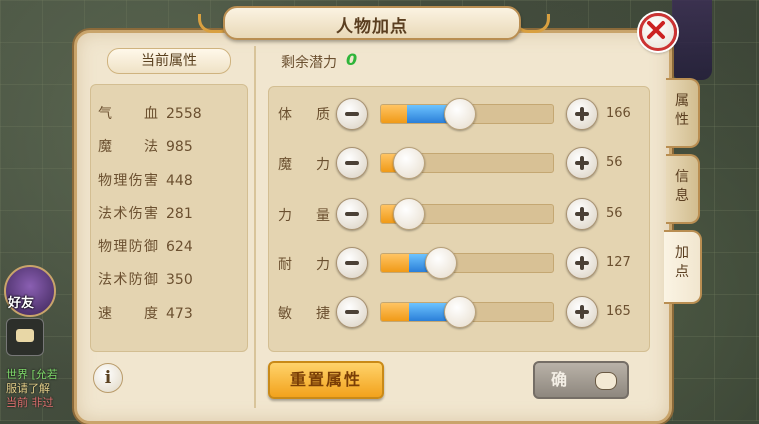  I want to click on remaining-potential-label: 剩余潜力, so click(309, 63).